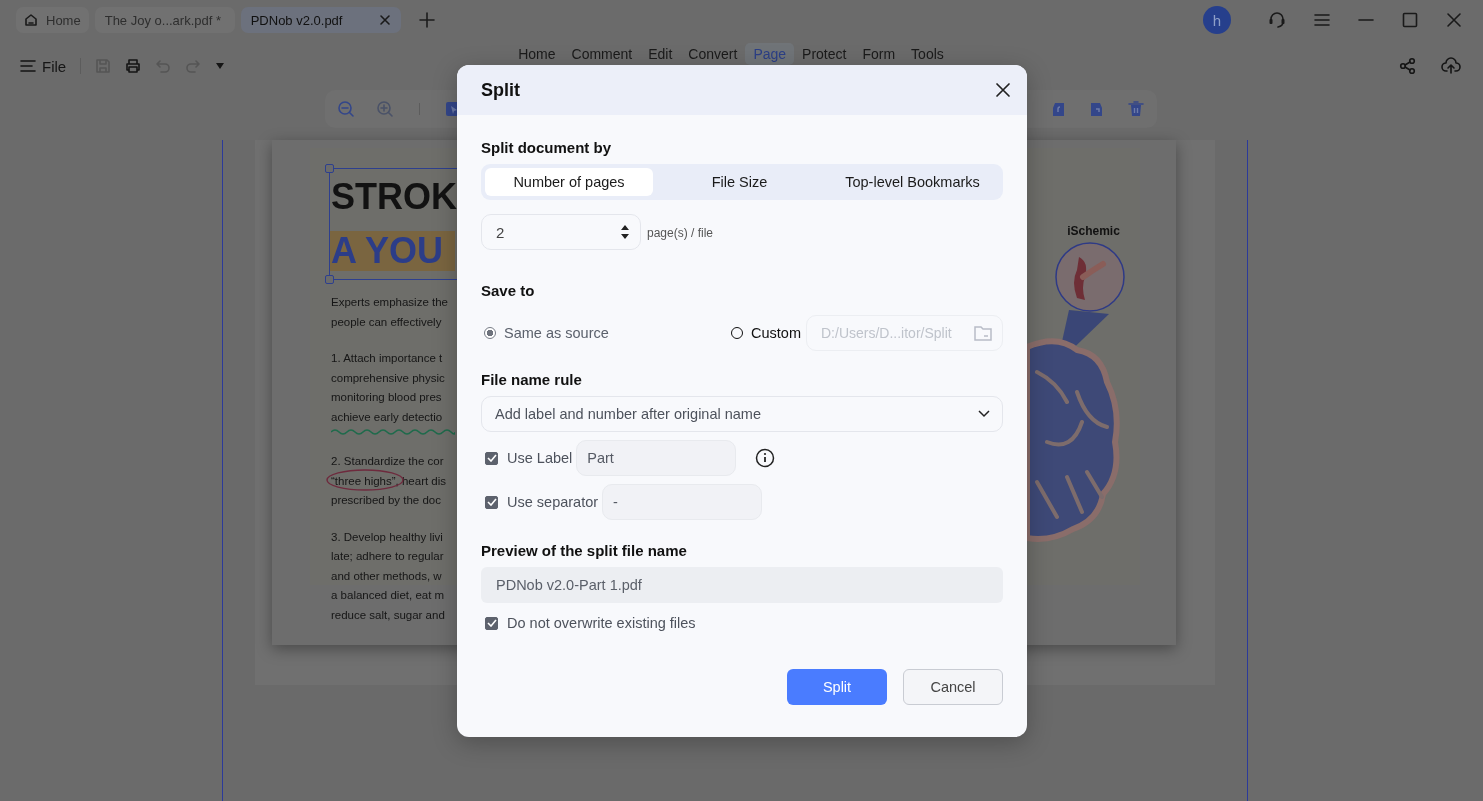 This screenshot has height=801, width=1483. Describe the element at coordinates (386, 576) in the screenshot. I see `body-text: and other methods, w` at that location.